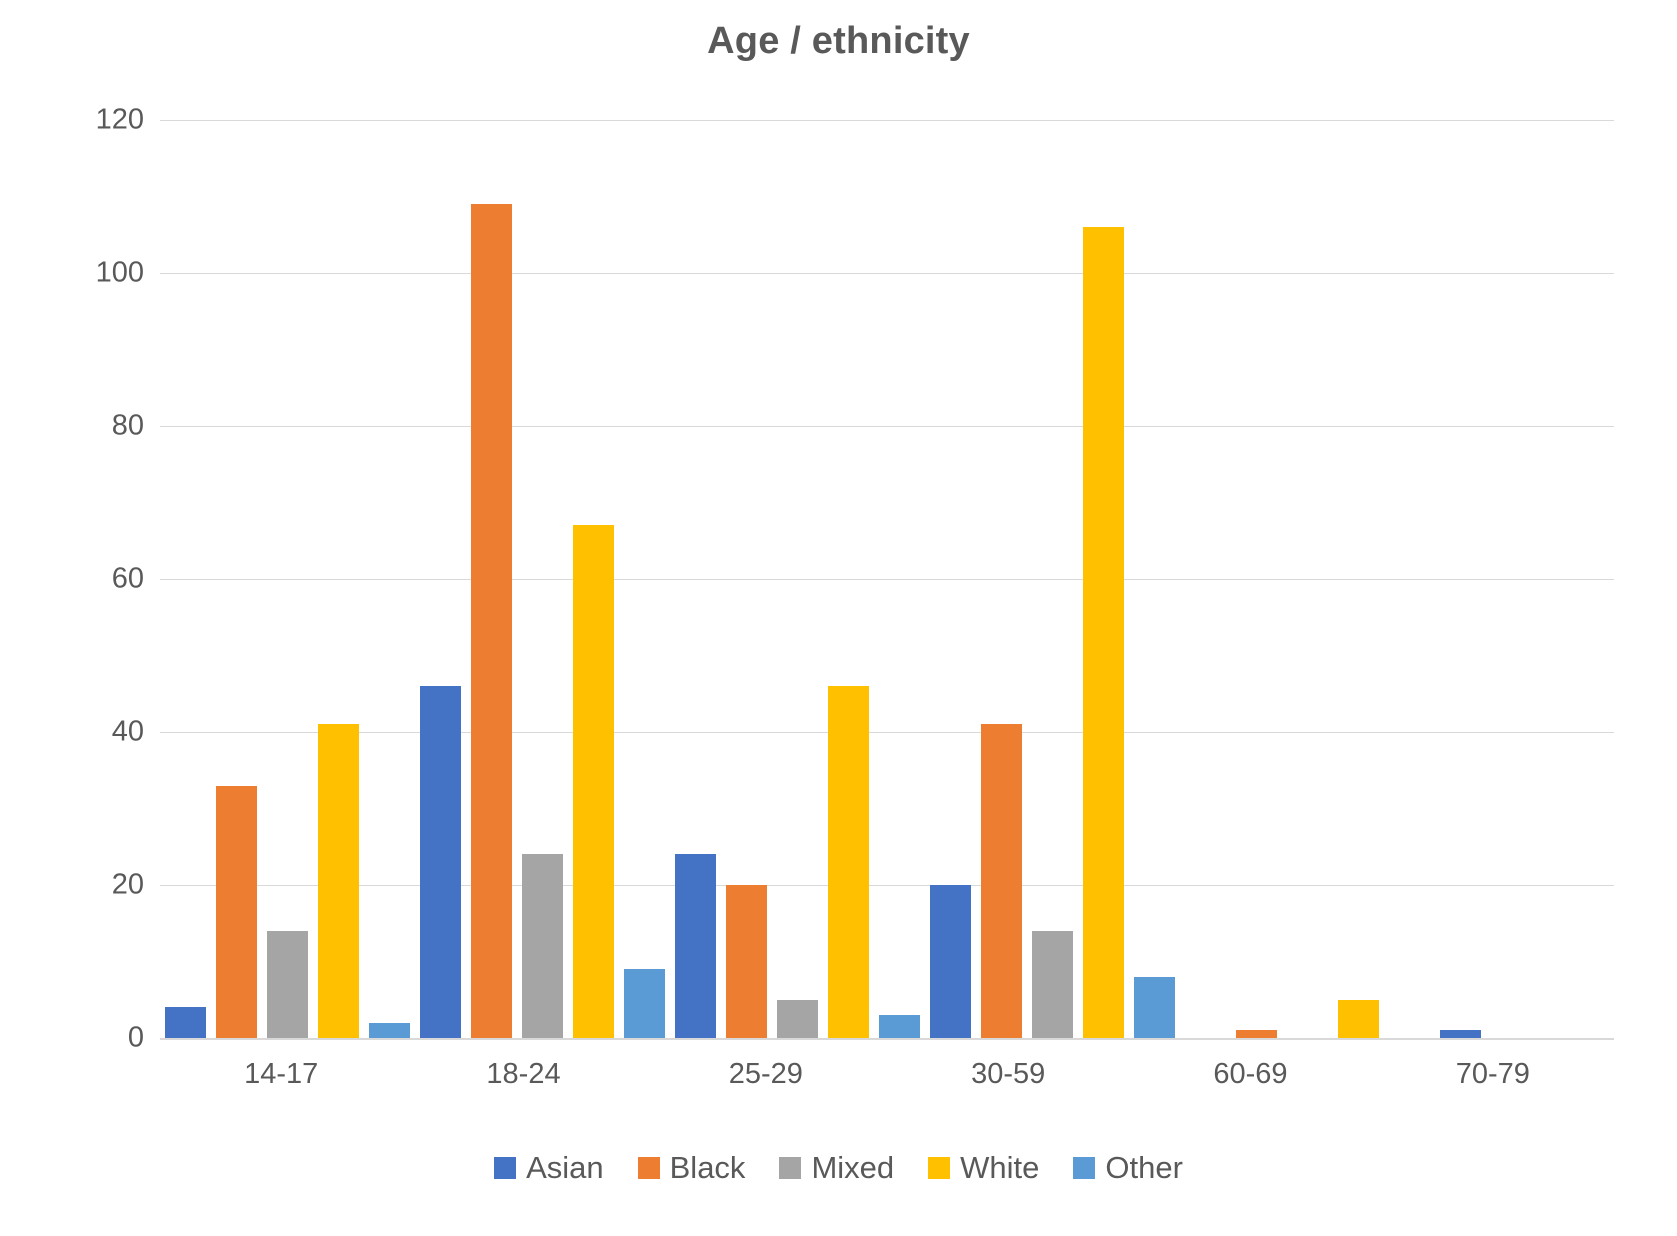 The image size is (1677, 1236). What do you see at coordinates (1250, 1074) in the screenshot?
I see `x-axis-label-60-69: 60-69` at bounding box center [1250, 1074].